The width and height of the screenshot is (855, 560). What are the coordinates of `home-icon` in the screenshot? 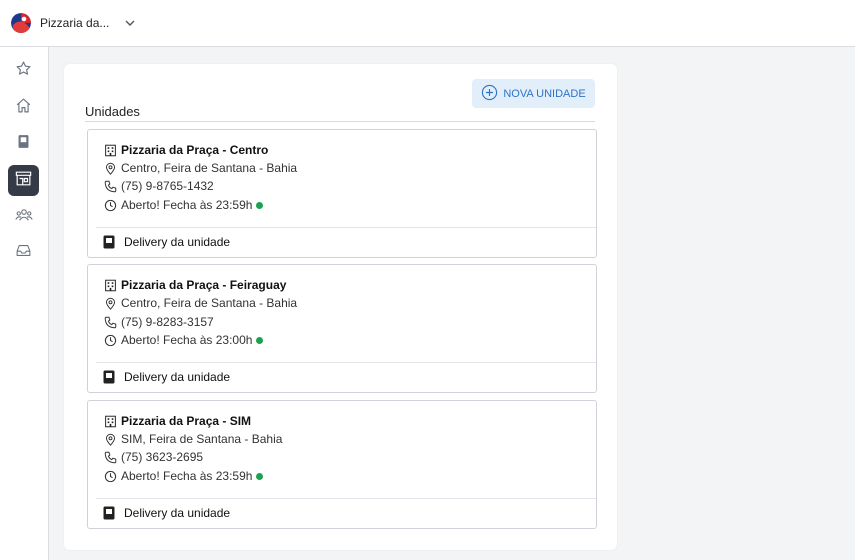 It's located at (23, 108).